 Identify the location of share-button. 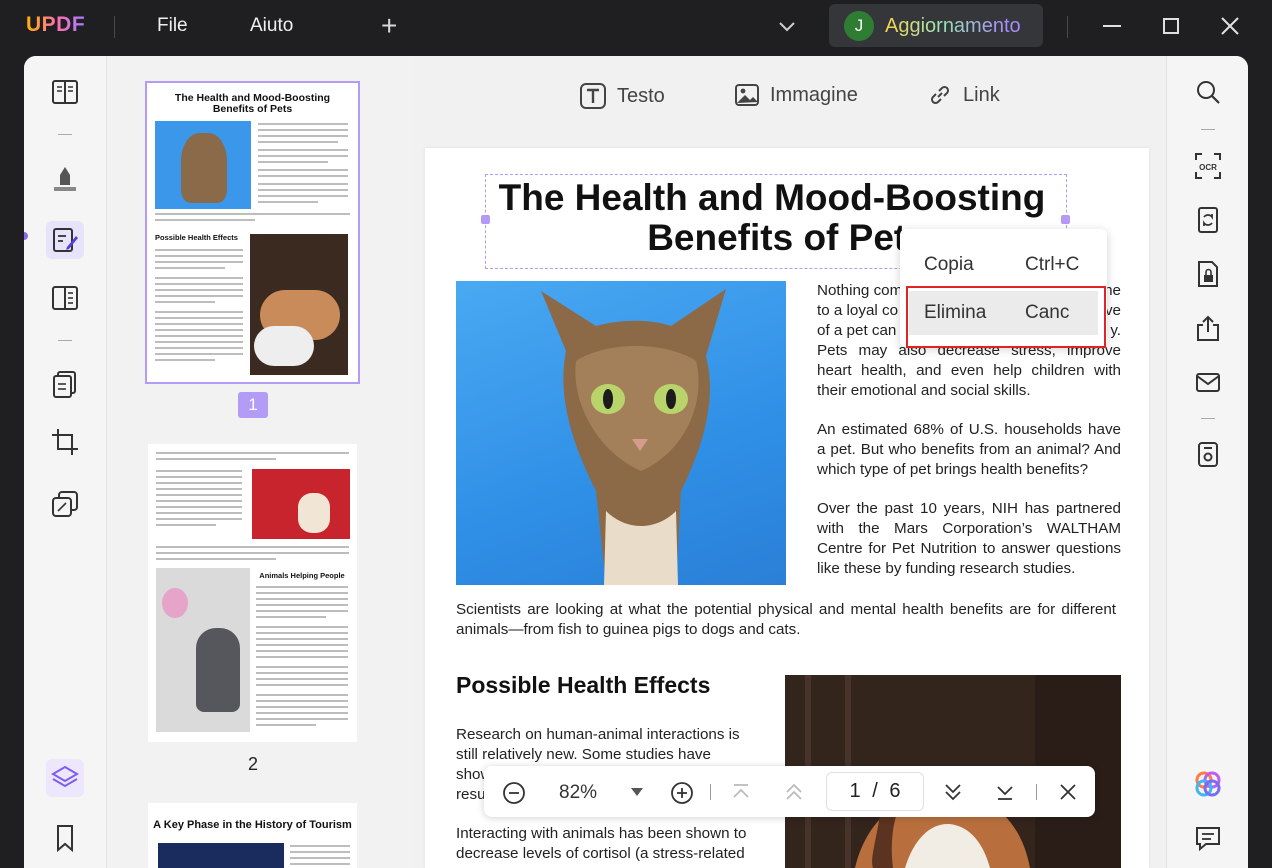
(1208, 328).